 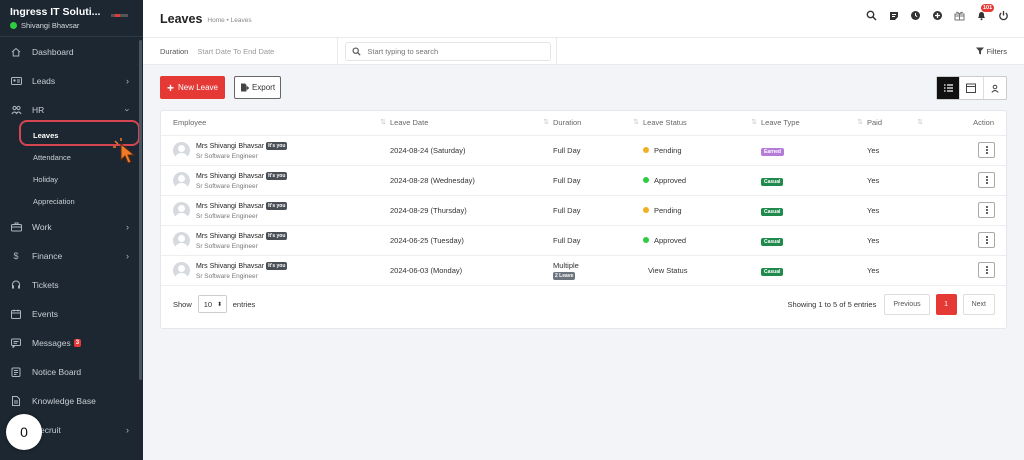 I want to click on divider, so click(x=557, y=51).